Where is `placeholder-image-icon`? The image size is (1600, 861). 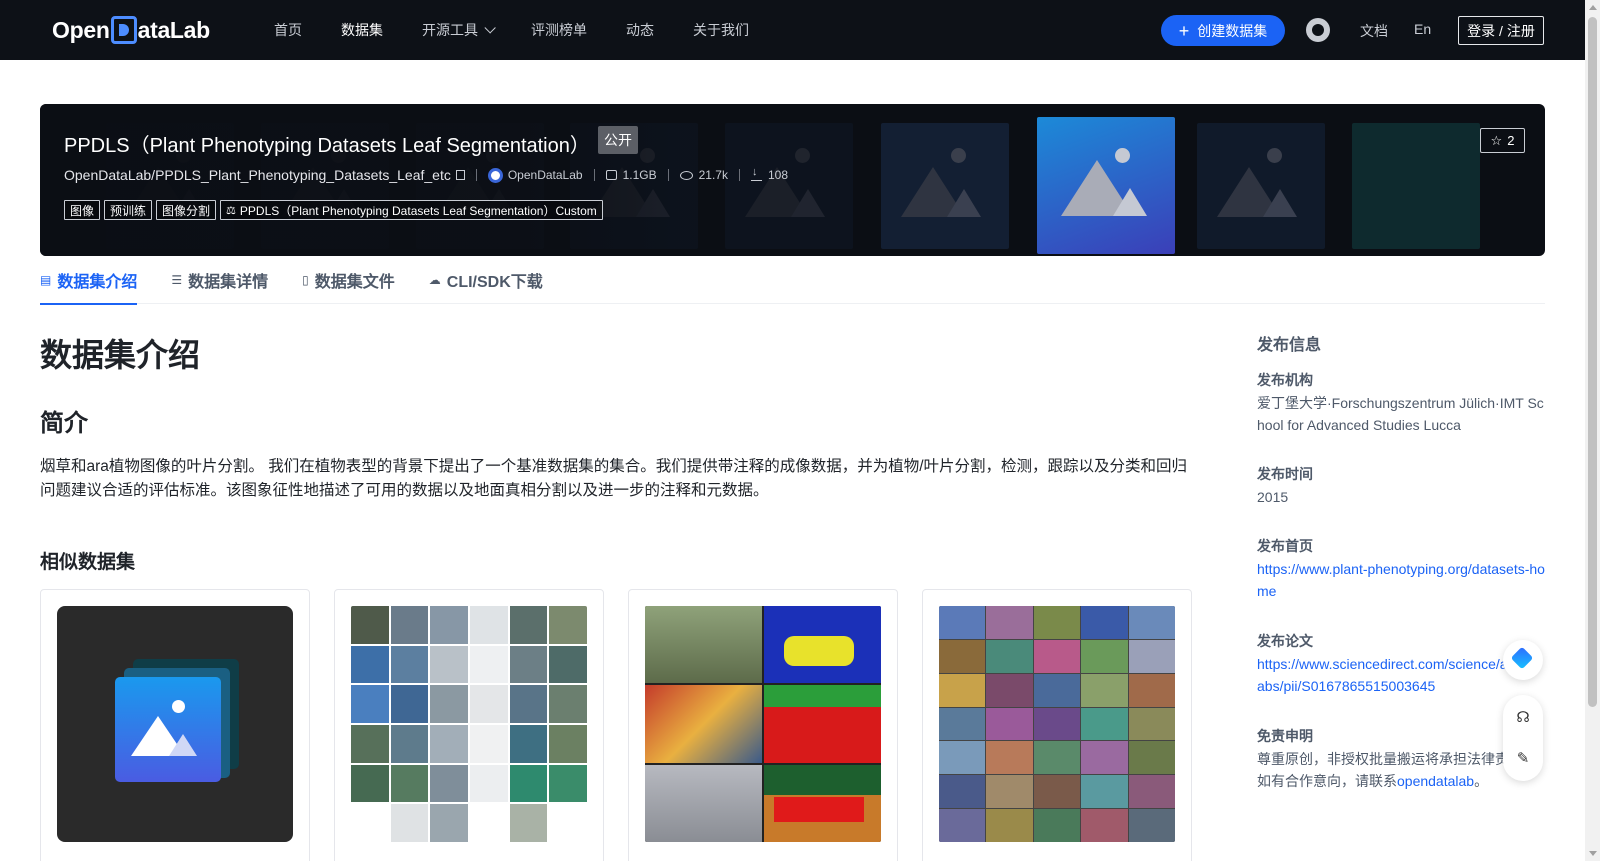
placeholder-image-icon is located at coordinates (175, 724).